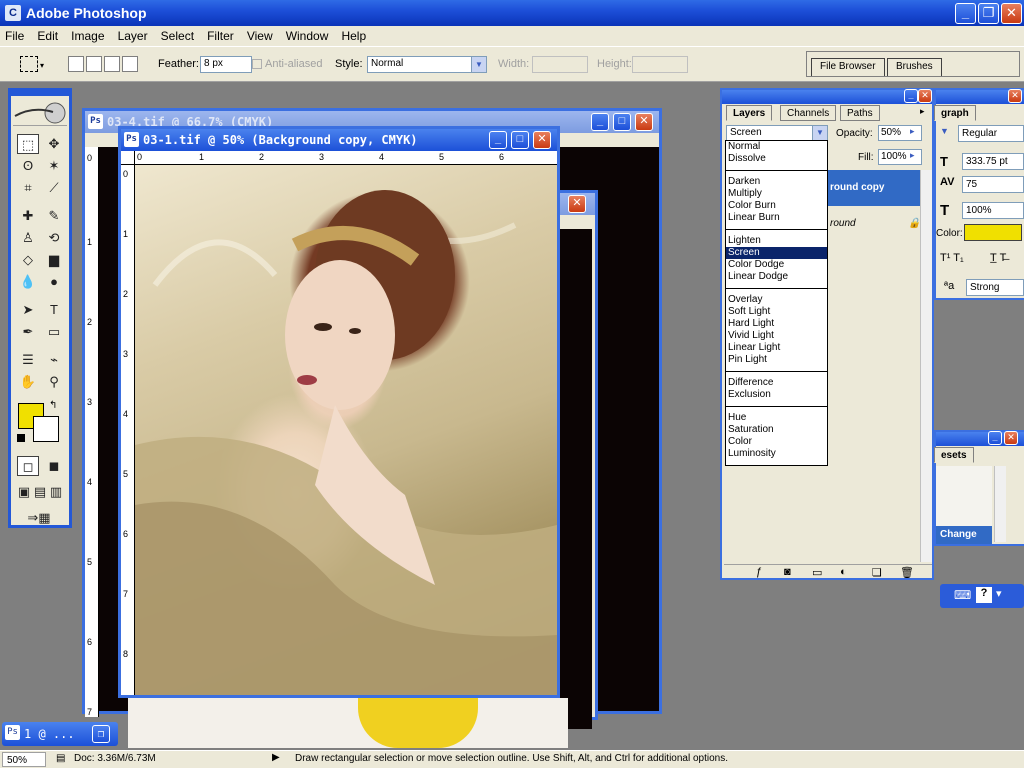  What do you see at coordinates (28, 144) in the screenshot?
I see `marquee-tool-icon: ⬚` at bounding box center [28, 144].